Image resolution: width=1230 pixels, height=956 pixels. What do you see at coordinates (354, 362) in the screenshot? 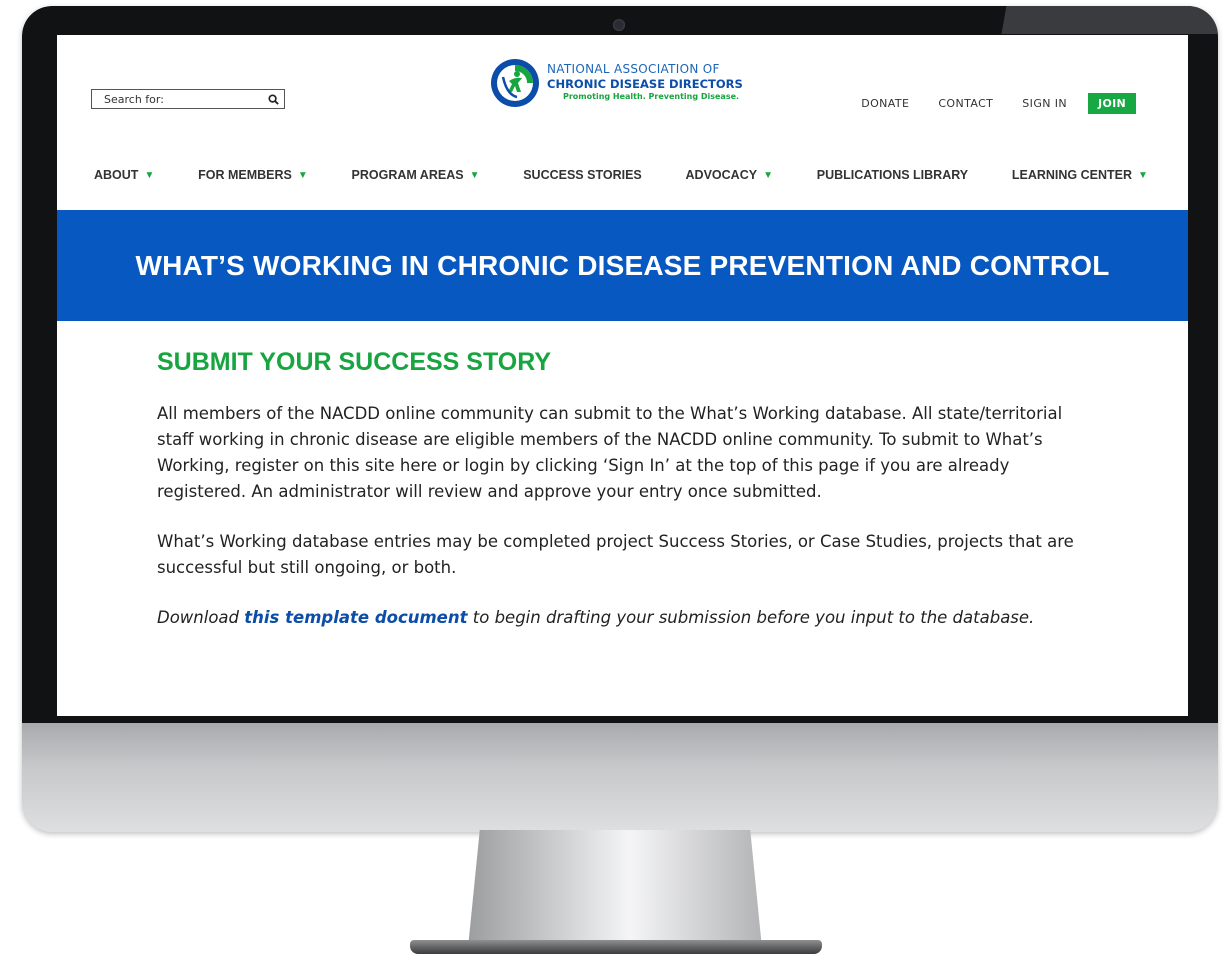
I see `section-heading: SUBMIT YOUR SUCCESS STORY` at bounding box center [354, 362].